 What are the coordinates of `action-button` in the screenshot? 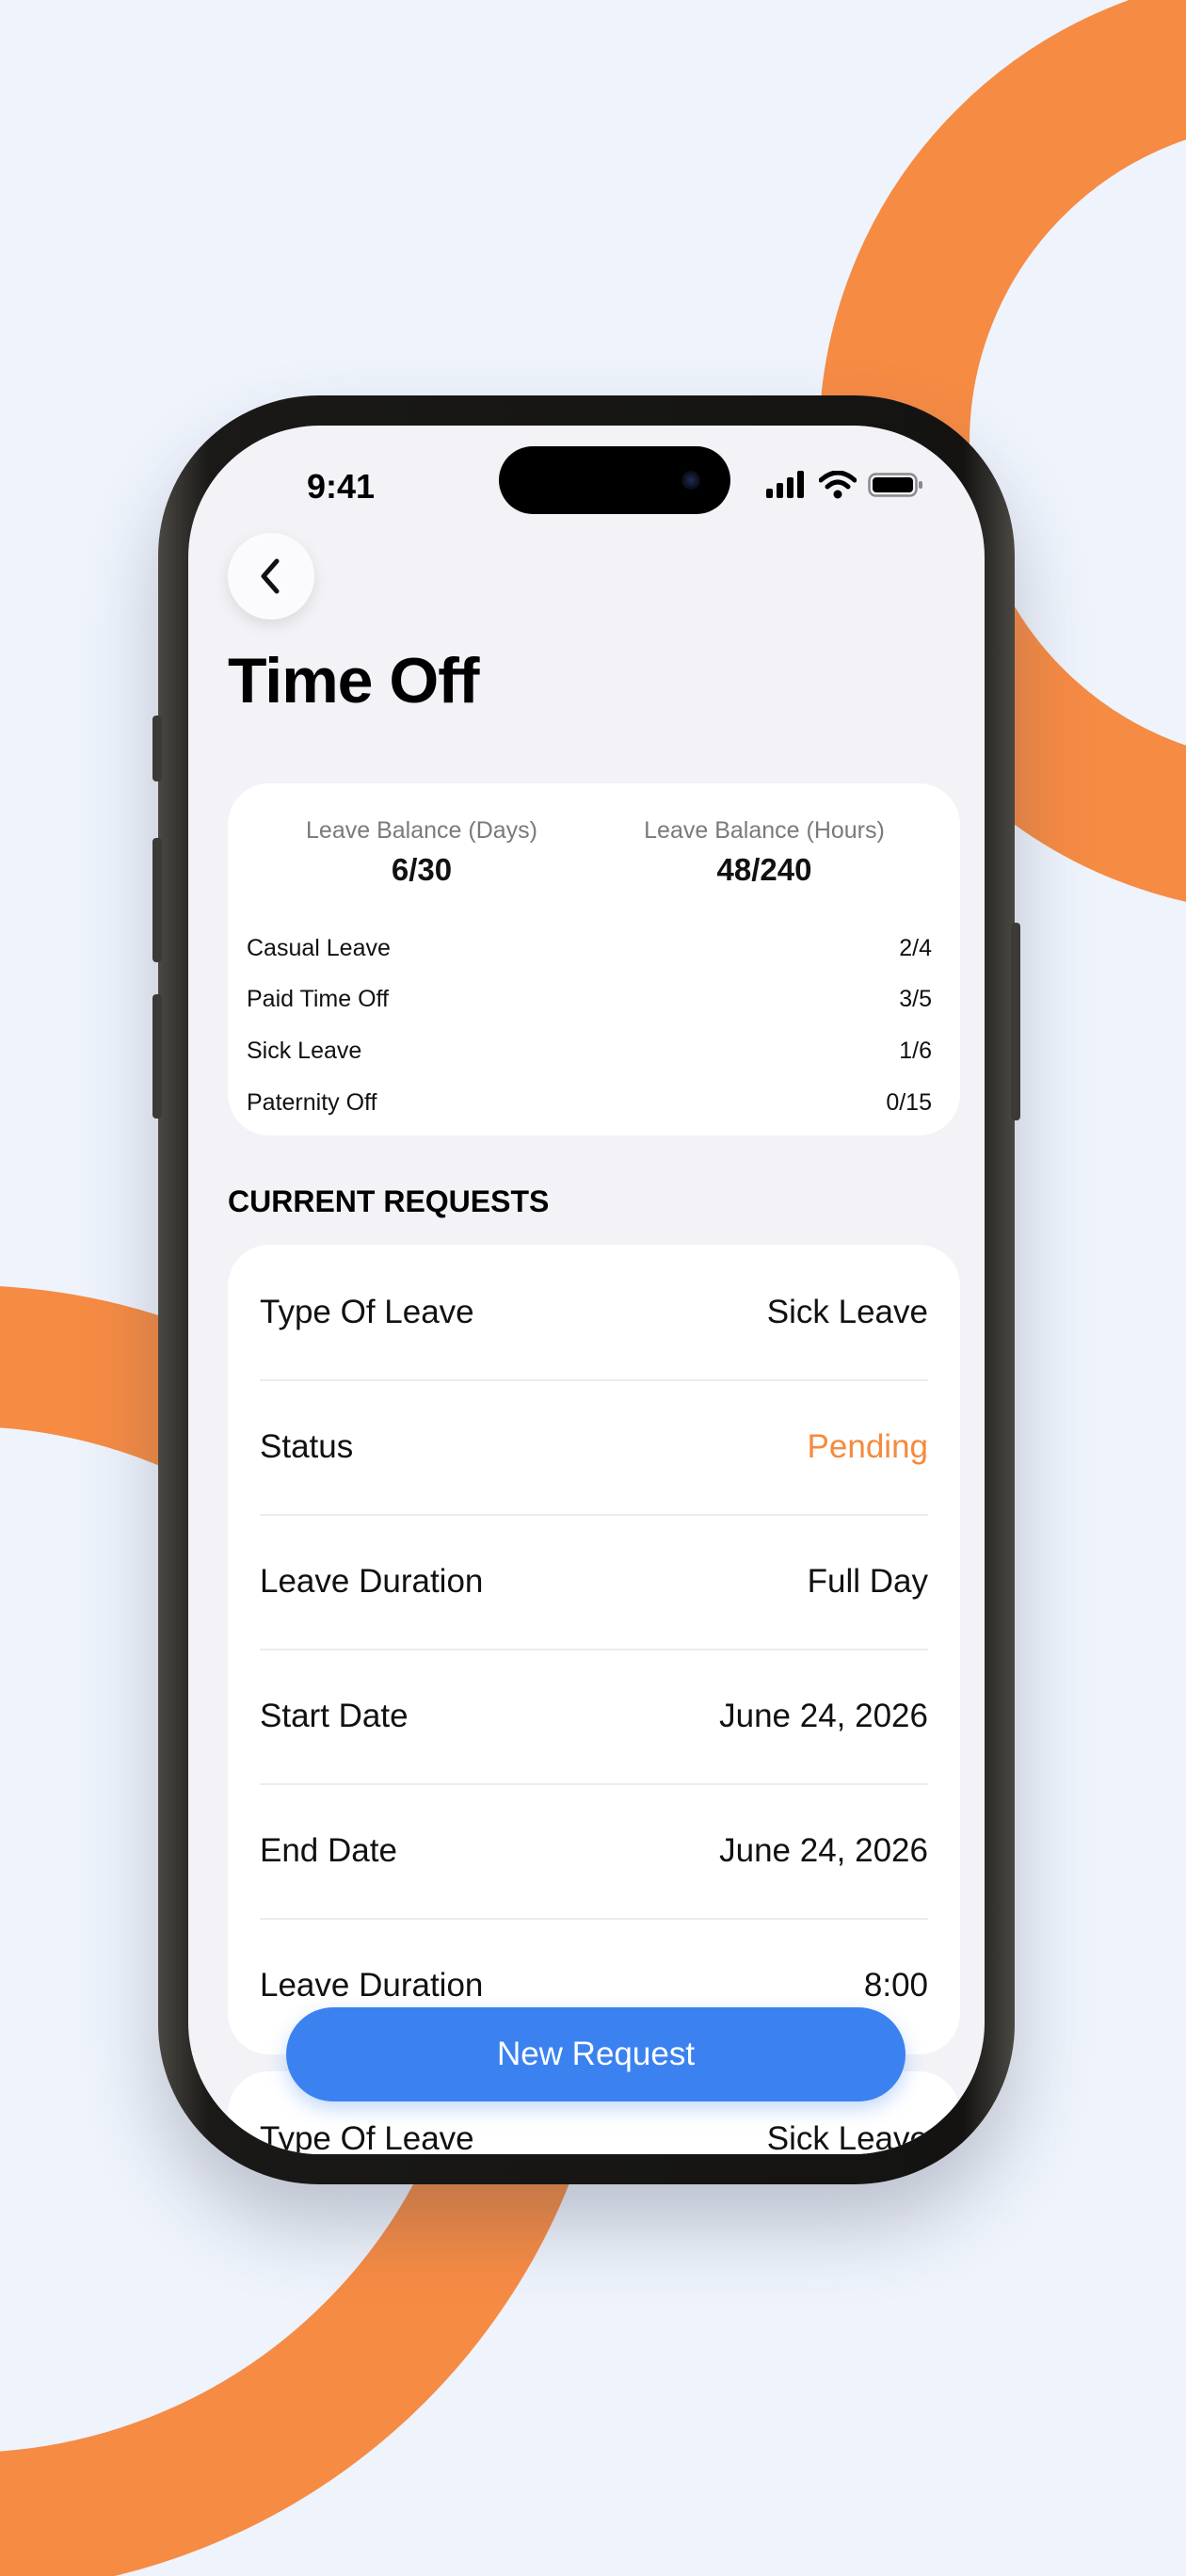 It's located at (157, 748).